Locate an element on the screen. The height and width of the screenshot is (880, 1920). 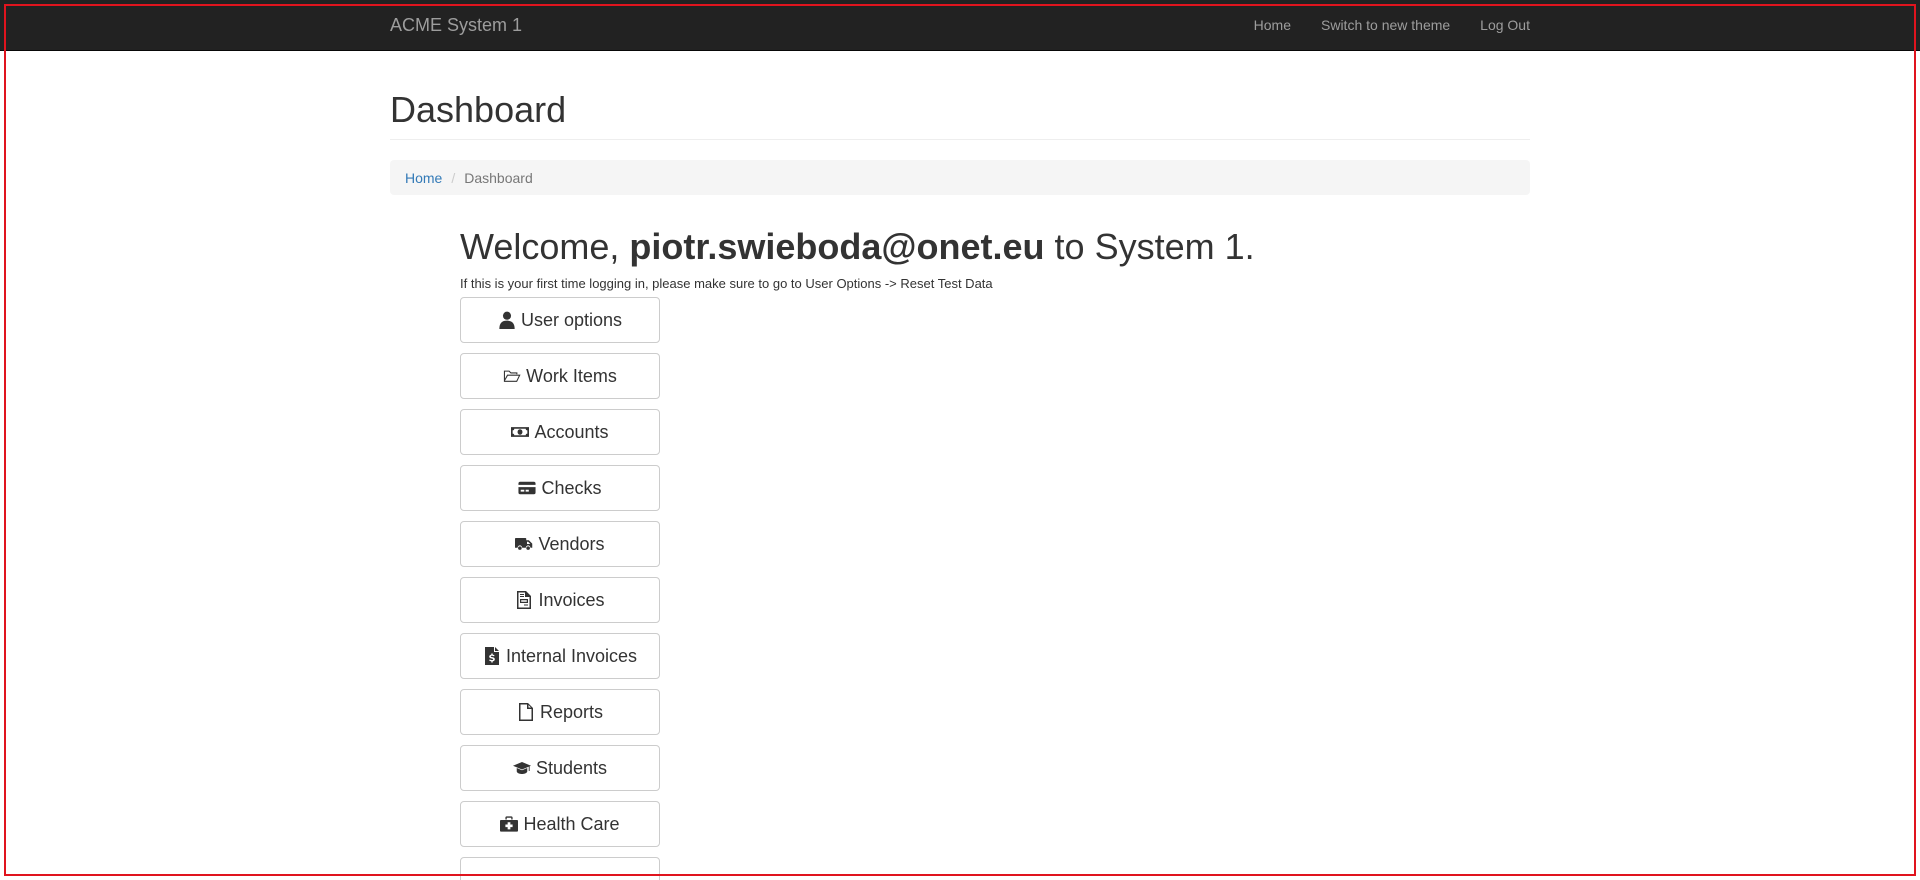
welcome-suffix: to System 1. is located at coordinates (1149, 246).